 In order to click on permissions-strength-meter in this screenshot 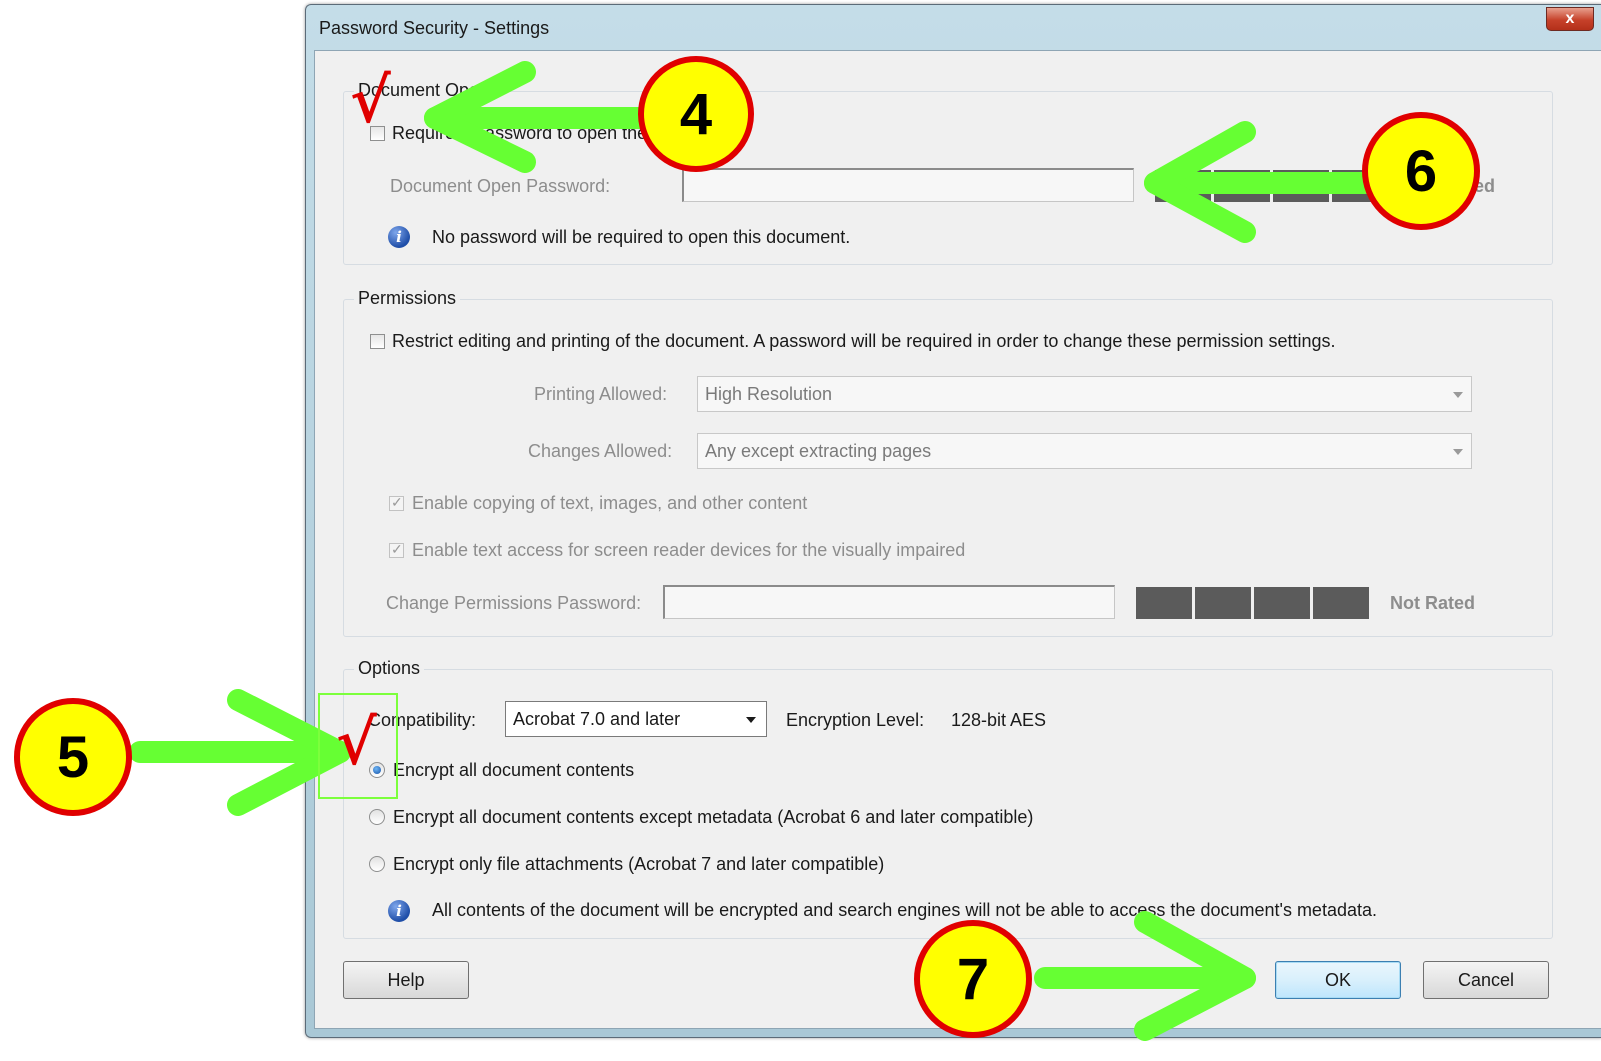, I will do `click(1252, 603)`.